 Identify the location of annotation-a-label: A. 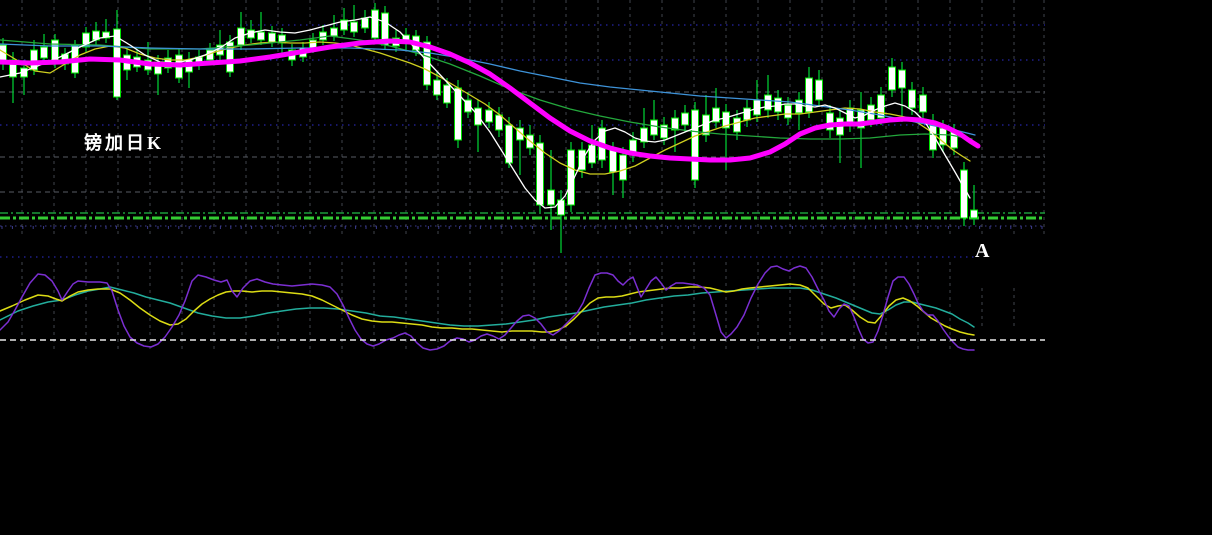
(982, 251).